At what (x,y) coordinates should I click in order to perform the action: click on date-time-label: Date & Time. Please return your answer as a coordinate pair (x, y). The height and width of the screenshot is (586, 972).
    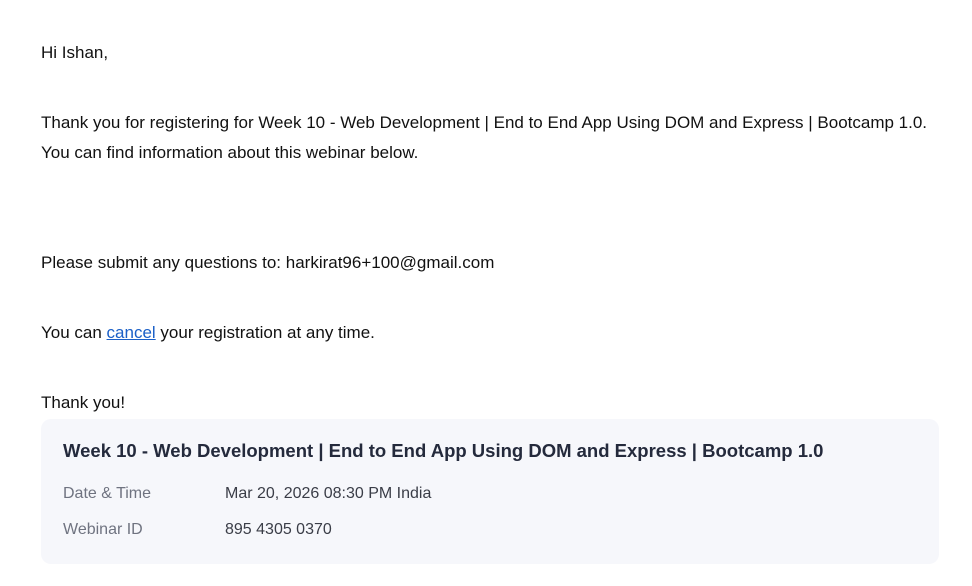
    Looking at the image, I should click on (107, 493).